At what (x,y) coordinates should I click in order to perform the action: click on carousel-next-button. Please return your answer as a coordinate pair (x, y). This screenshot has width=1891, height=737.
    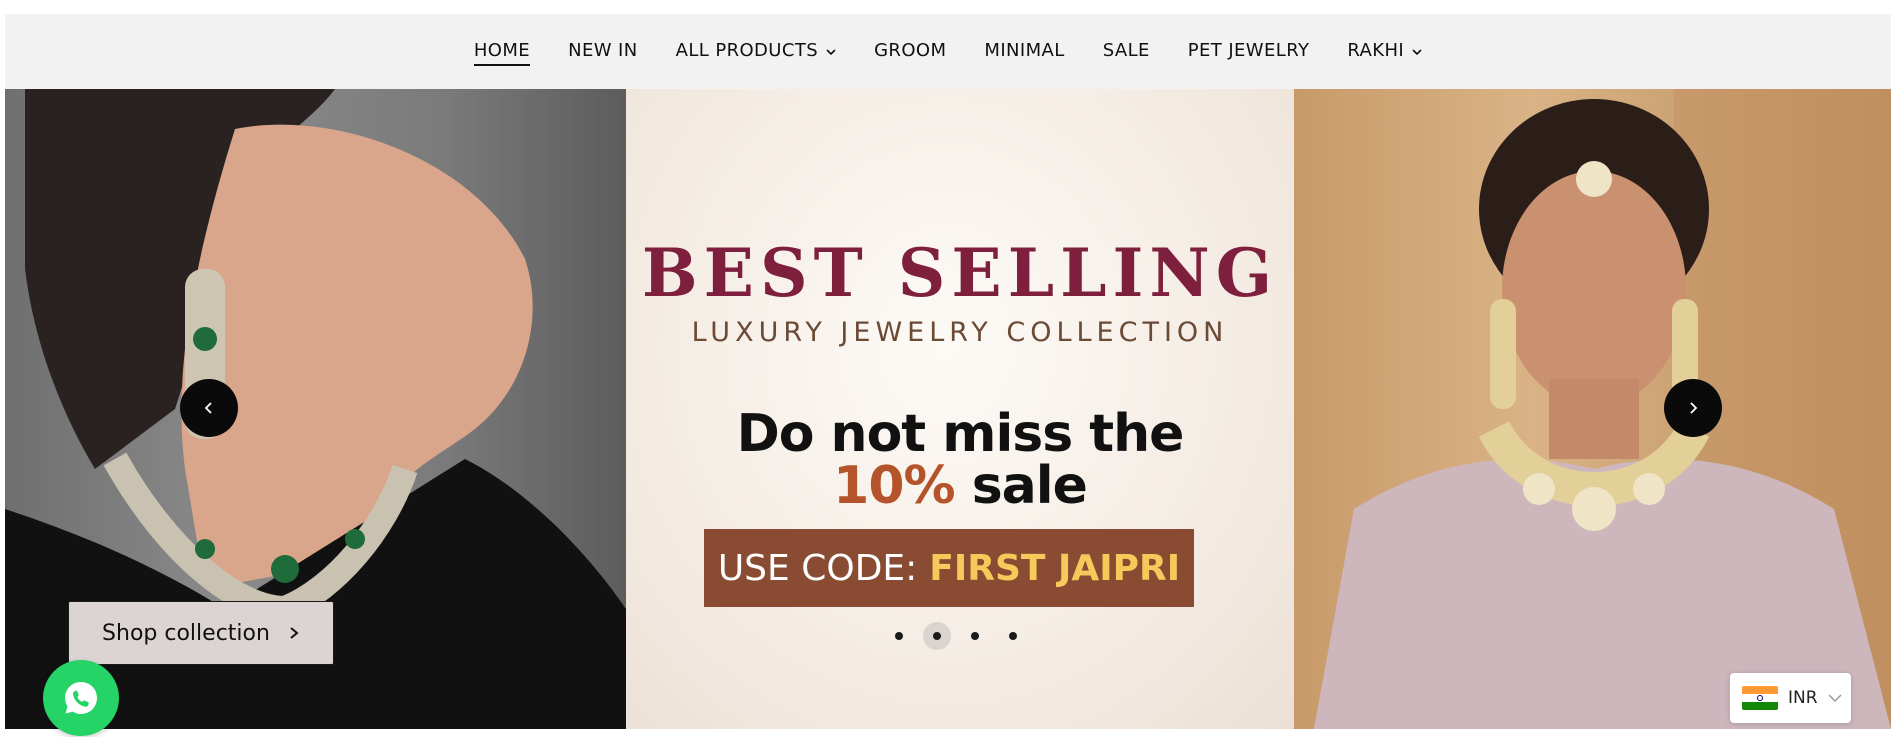
    Looking at the image, I should click on (1693, 408).